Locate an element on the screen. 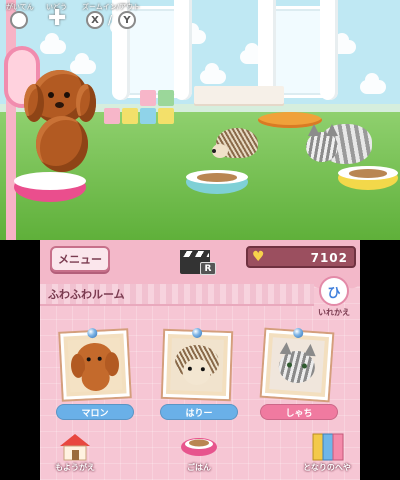  room-name: ふわふわルーム is located at coordinates (86, 294).